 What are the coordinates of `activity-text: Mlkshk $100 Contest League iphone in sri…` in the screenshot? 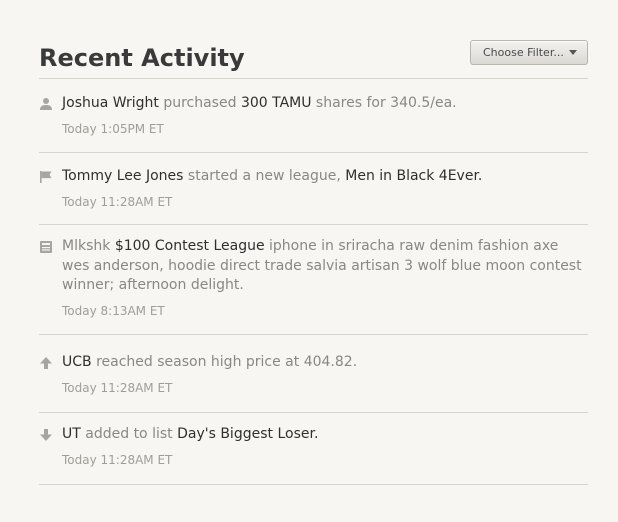 It's located at (325, 266).